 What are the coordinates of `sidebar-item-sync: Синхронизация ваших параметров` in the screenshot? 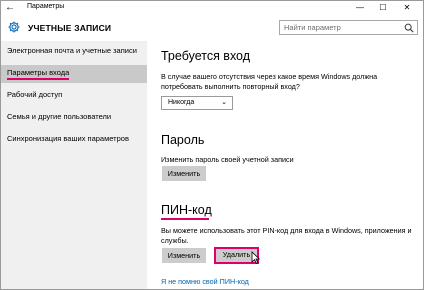 It's located at (74, 140).